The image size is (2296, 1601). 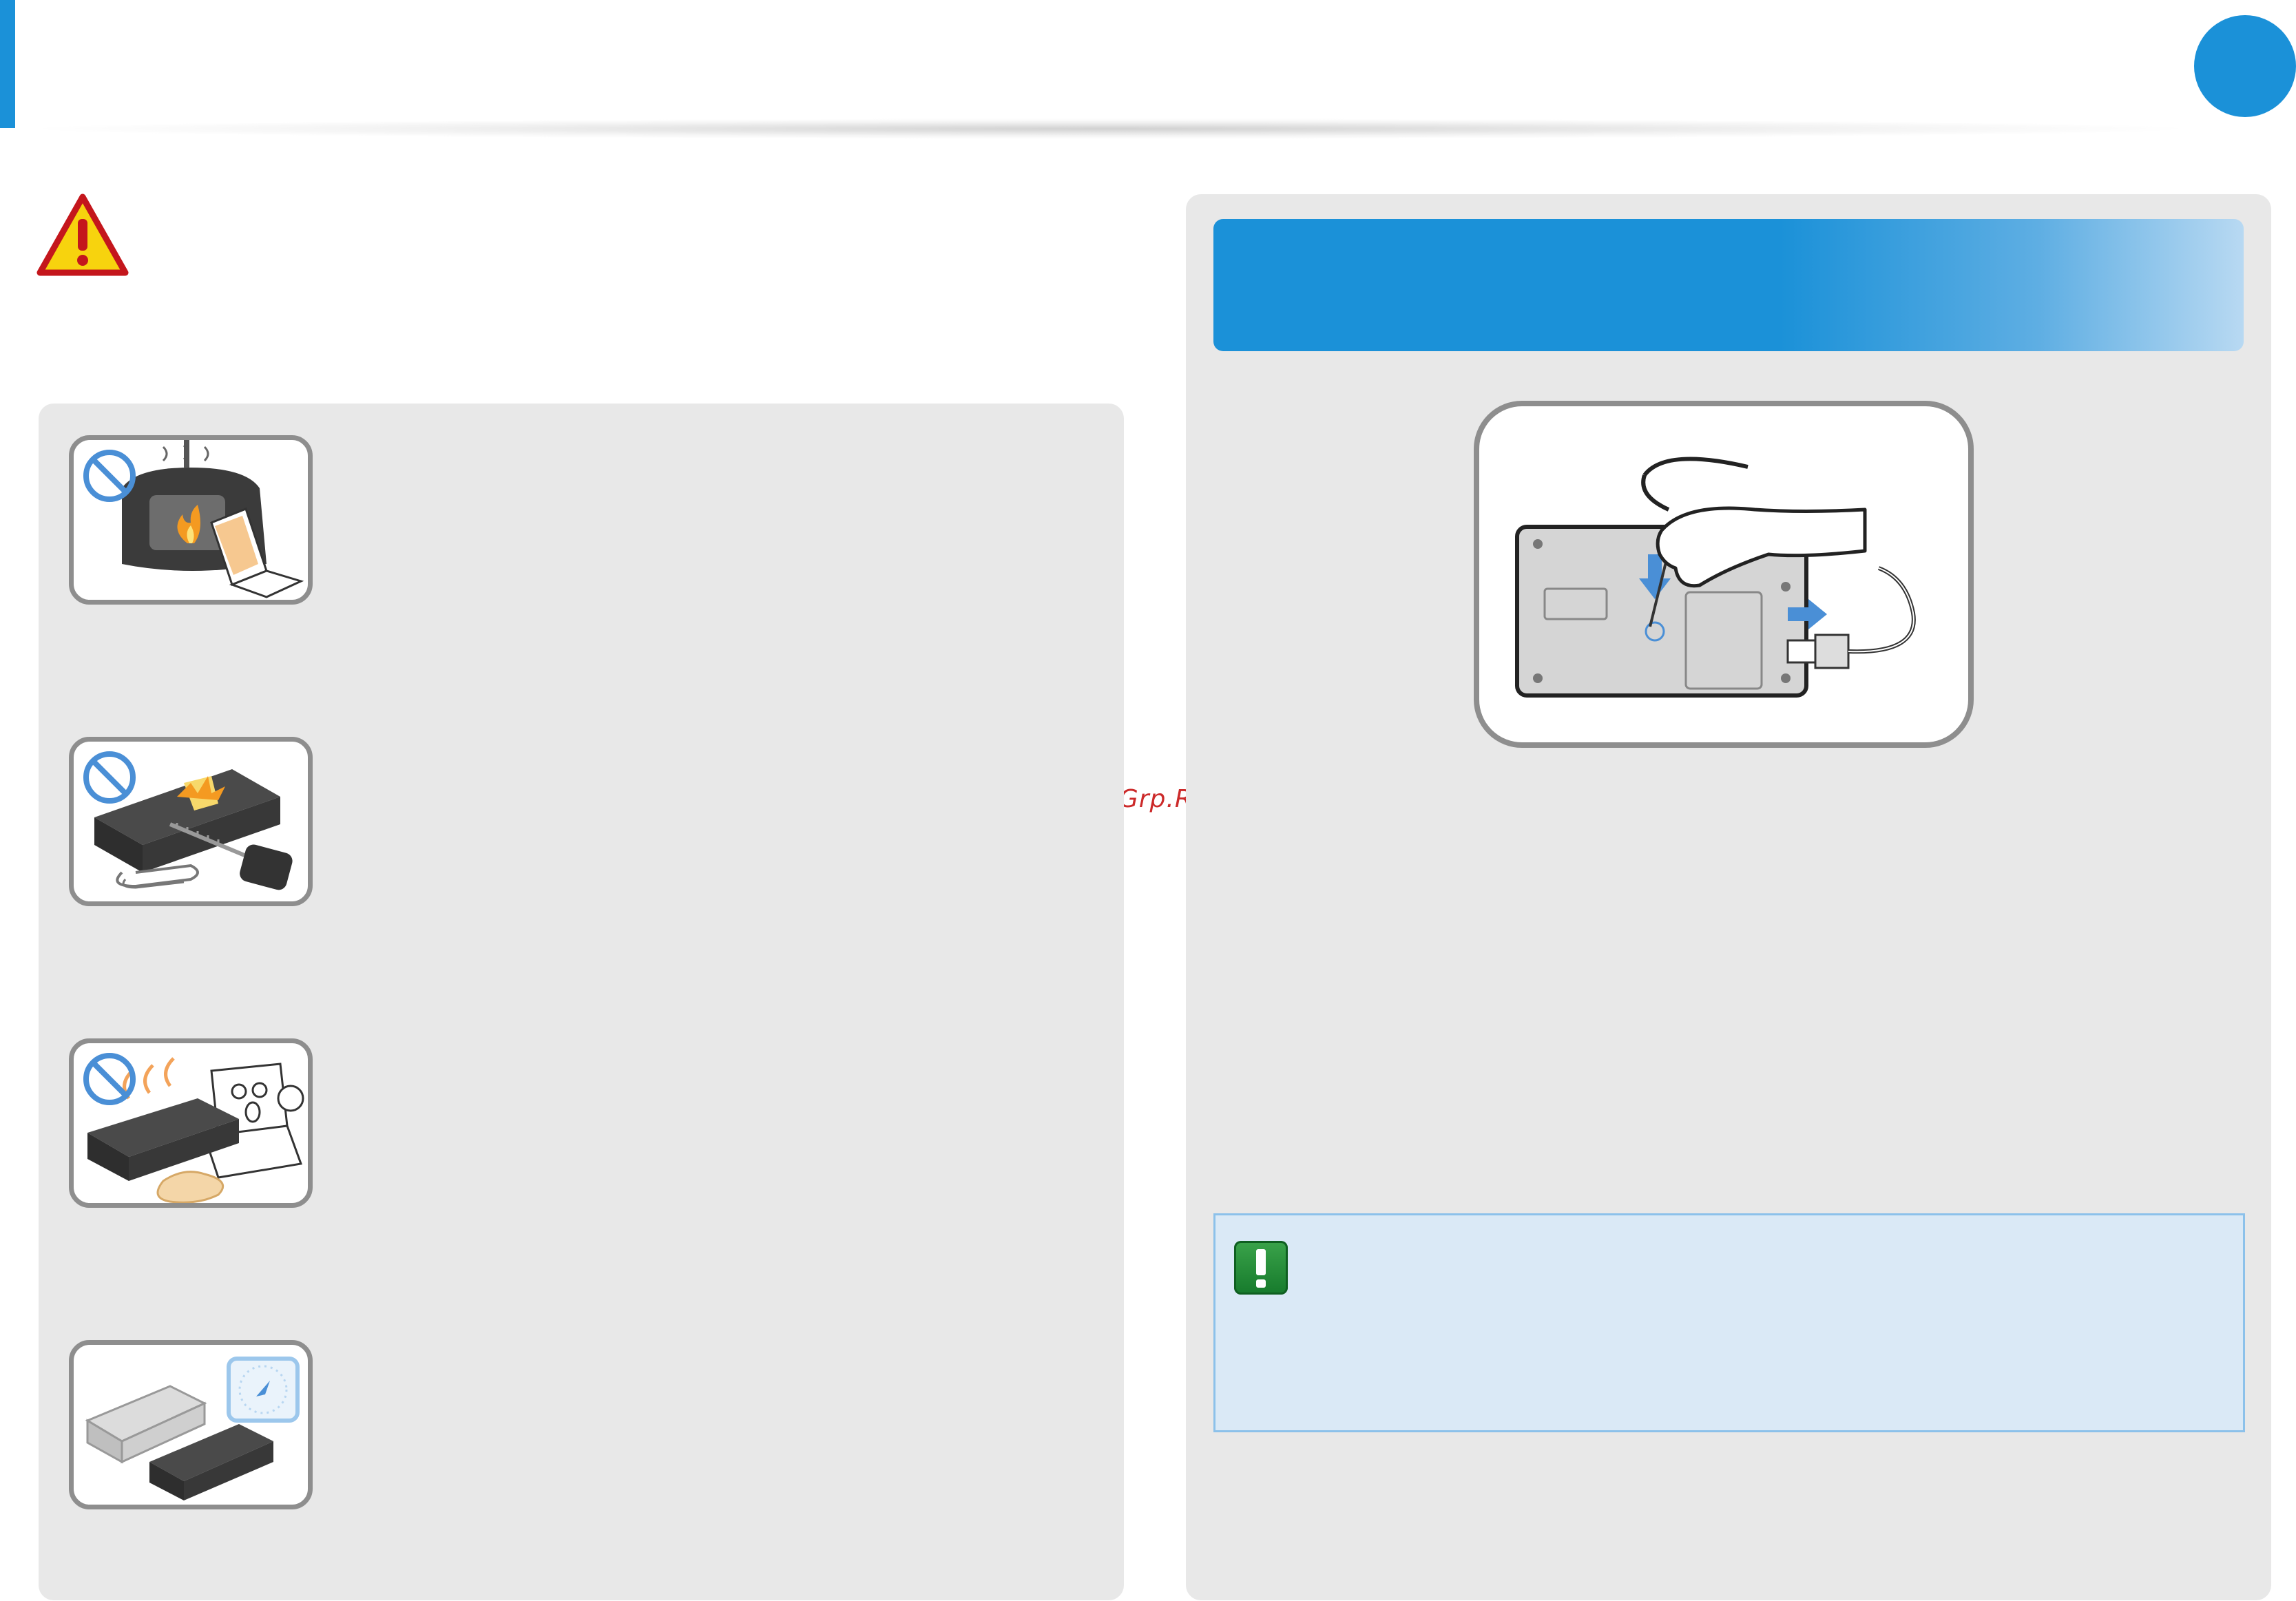 What do you see at coordinates (191, 520) in the screenshot?
I see `laptop-near-fire-prohibited-icon` at bounding box center [191, 520].